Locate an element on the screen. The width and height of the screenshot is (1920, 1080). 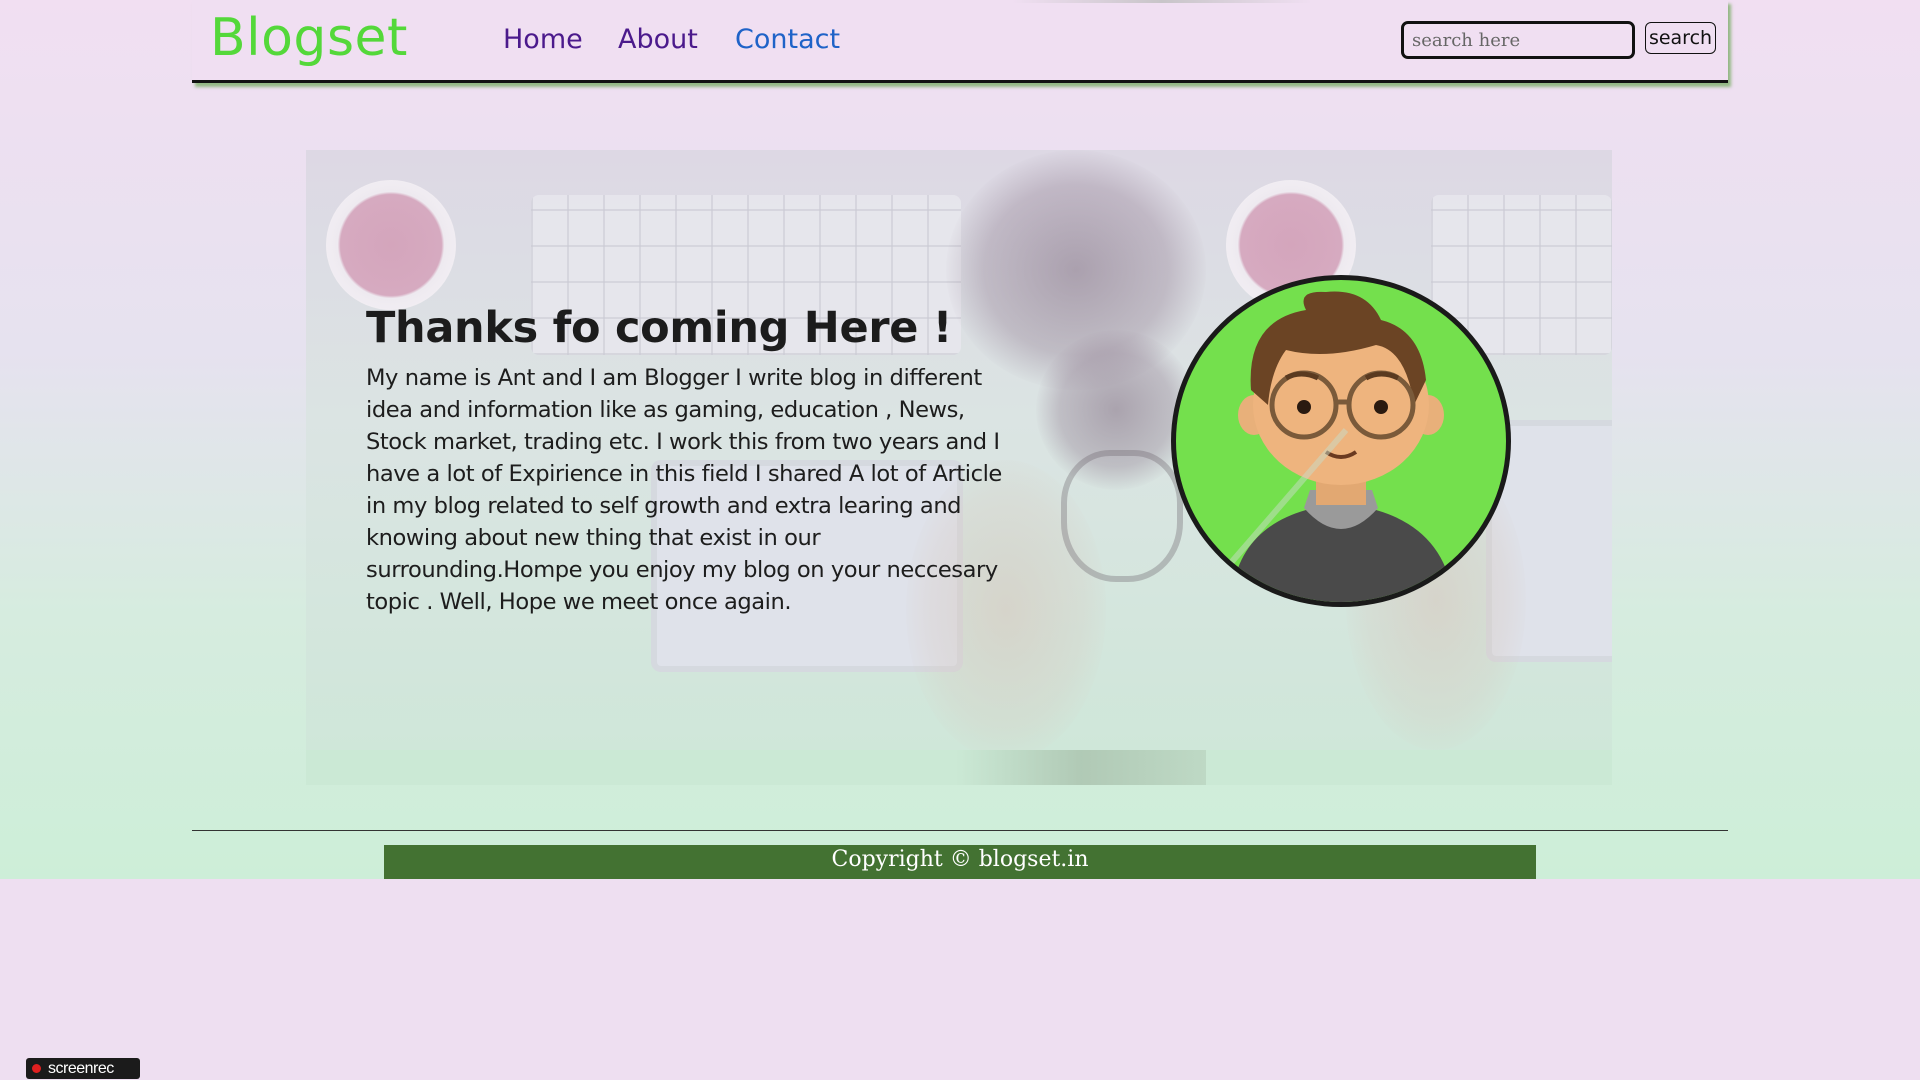
coffee-cup-image is located at coordinates (391, 245).